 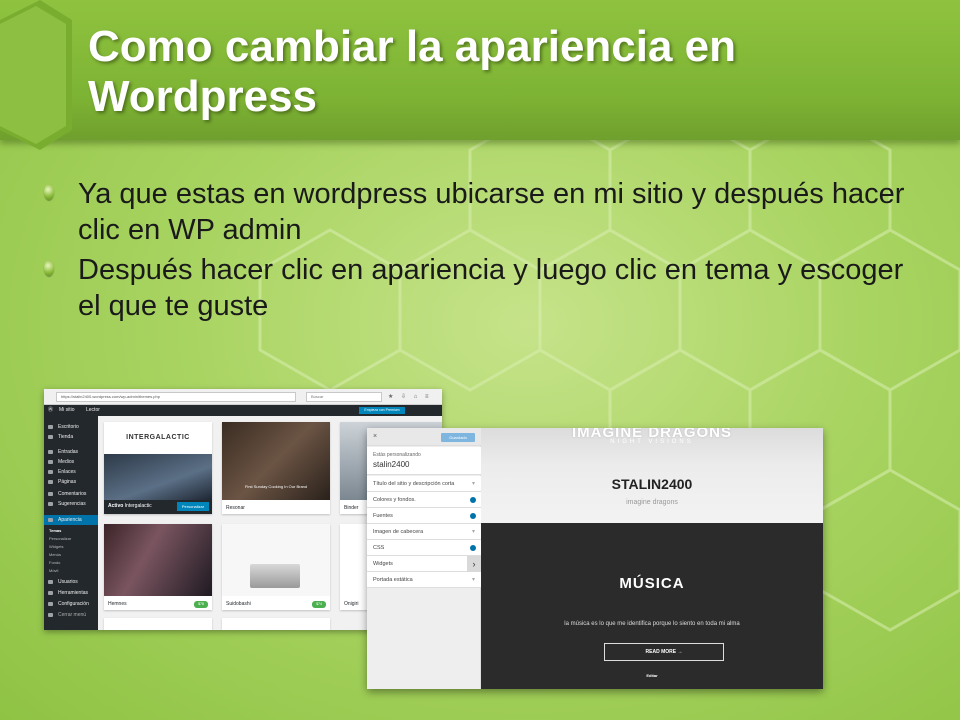 What do you see at coordinates (50, 482) in the screenshot?
I see `page-icon` at bounding box center [50, 482].